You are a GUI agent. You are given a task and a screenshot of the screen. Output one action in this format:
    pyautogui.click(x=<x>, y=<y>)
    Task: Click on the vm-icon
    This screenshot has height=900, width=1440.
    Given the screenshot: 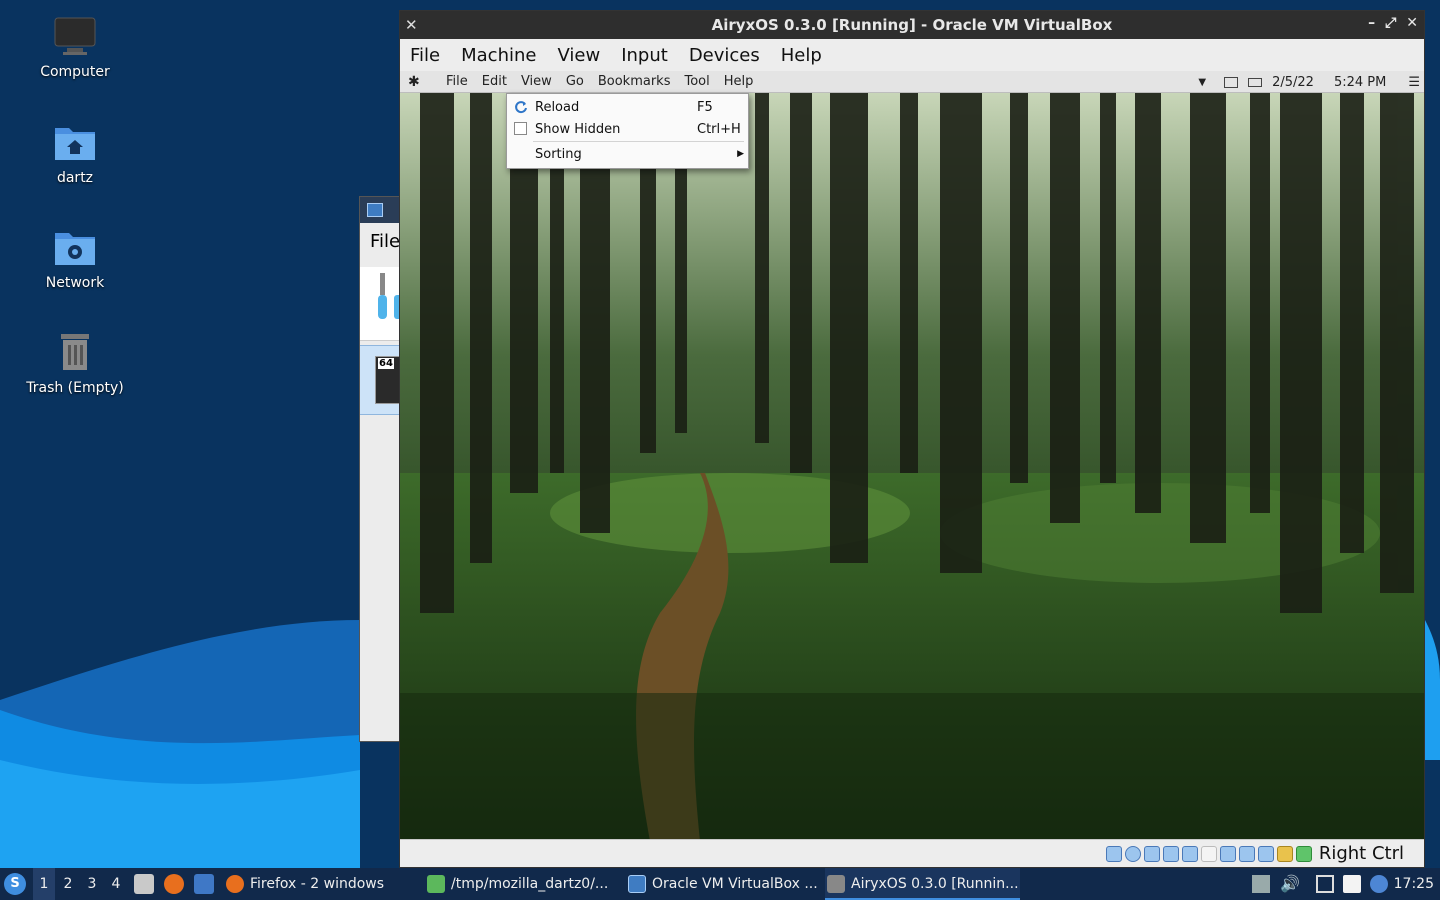 What is the action you would take?
    pyautogui.click(x=836, y=884)
    